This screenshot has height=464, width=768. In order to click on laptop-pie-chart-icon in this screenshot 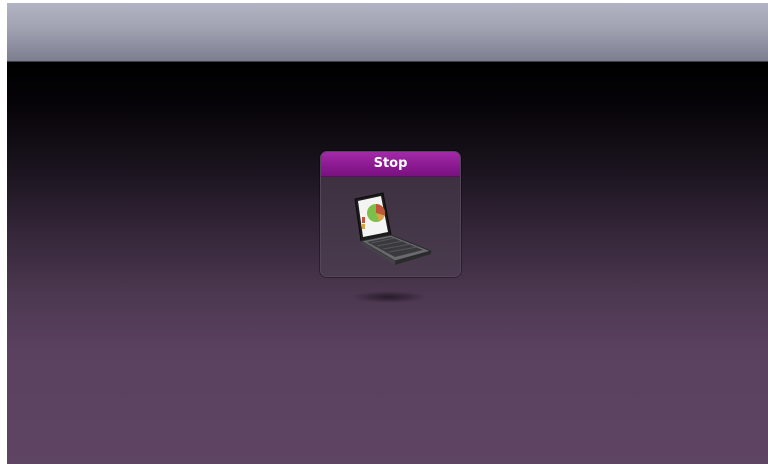, I will do `click(393, 228)`.